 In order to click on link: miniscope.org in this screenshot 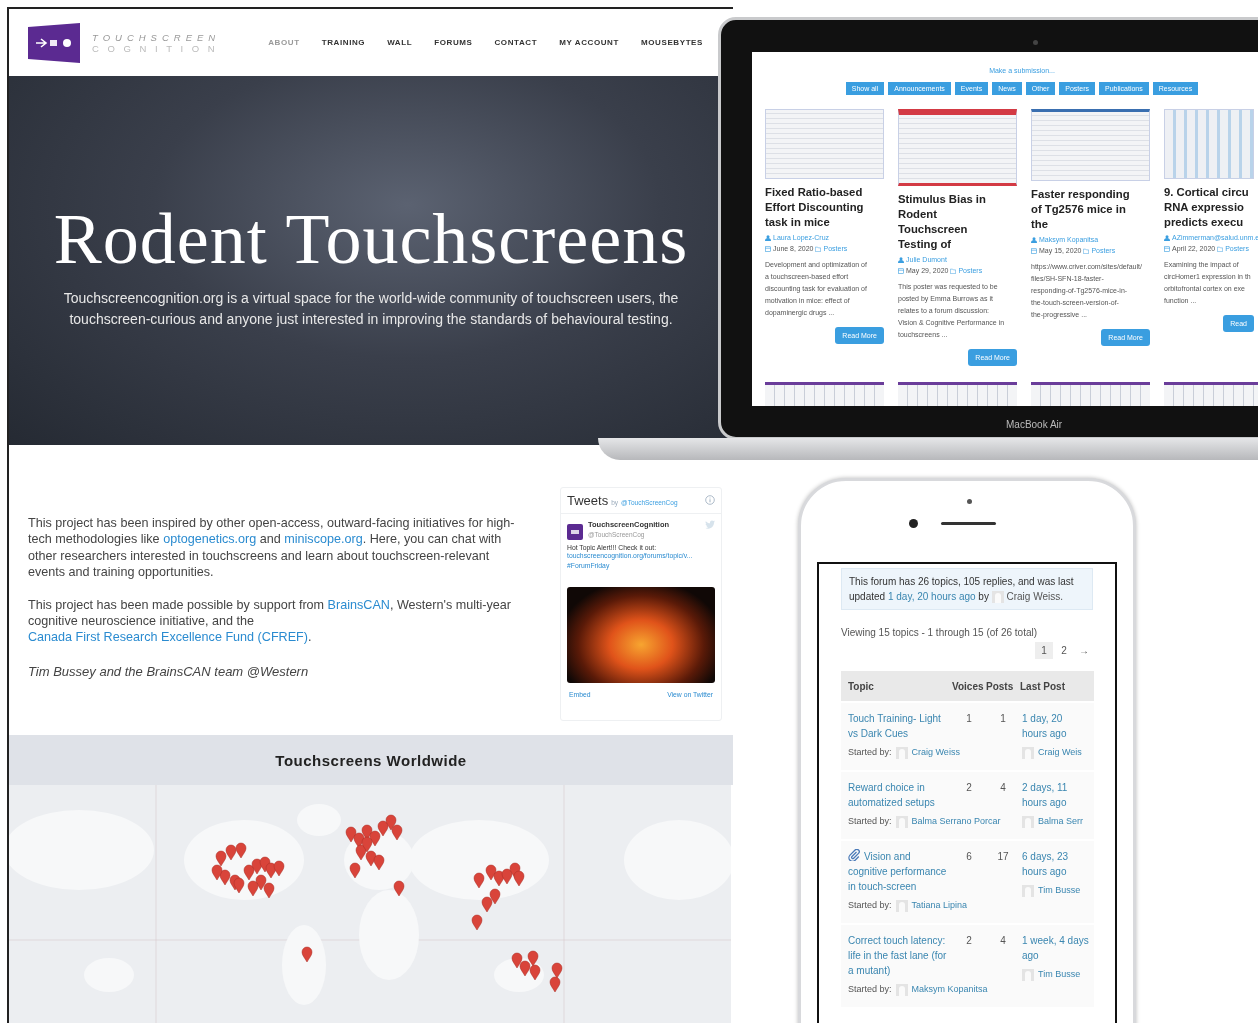, I will do `click(323, 539)`.